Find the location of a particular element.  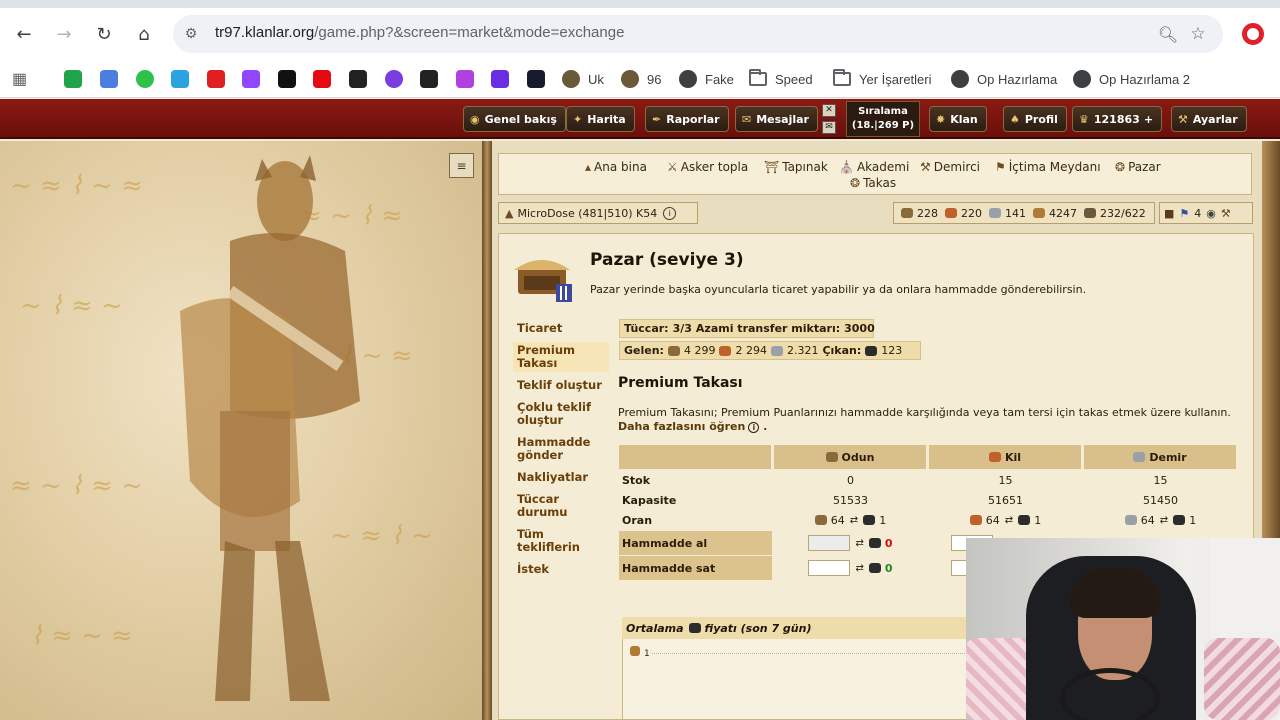

chart-resource-icon is located at coordinates (635, 651).